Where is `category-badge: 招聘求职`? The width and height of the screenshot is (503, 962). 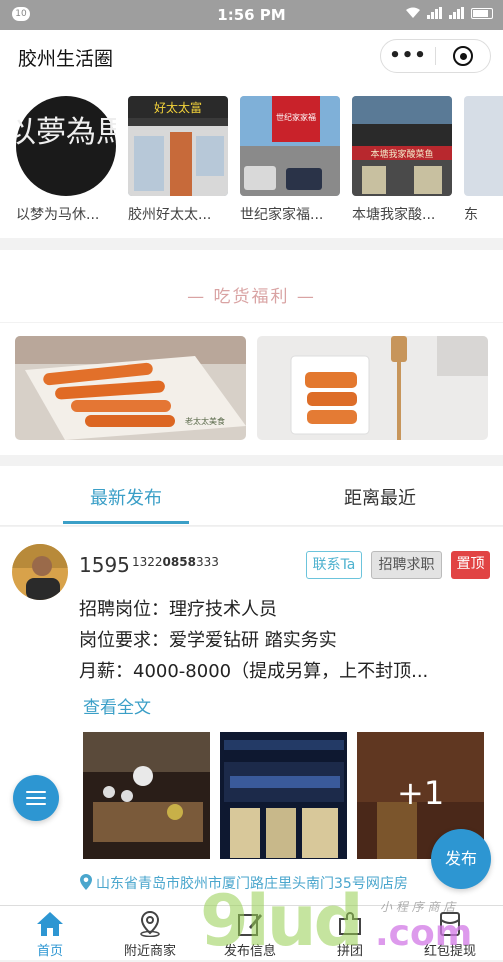
category-badge: 招聘求职 is located at coordinates (406, 565).